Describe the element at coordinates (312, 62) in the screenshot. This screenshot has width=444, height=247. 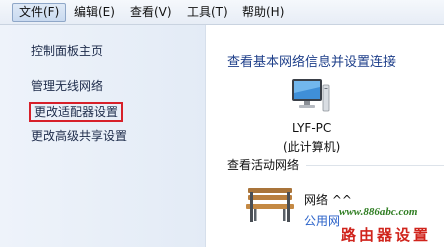
I see `page-title: 查看基本网络信息并设置连接` at that location.